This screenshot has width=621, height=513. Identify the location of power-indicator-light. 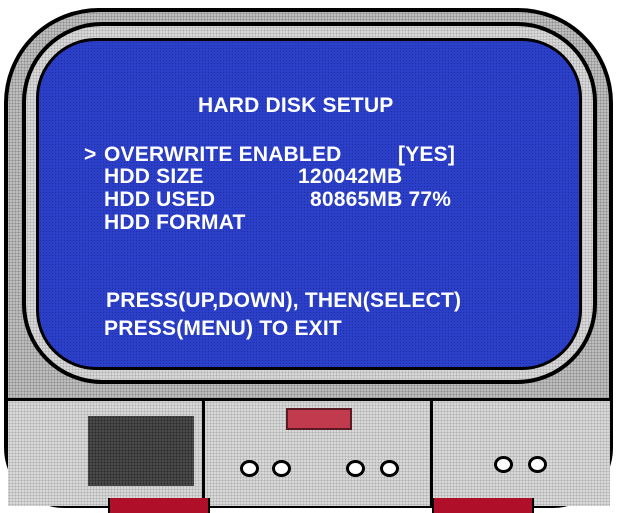
(319, 419).